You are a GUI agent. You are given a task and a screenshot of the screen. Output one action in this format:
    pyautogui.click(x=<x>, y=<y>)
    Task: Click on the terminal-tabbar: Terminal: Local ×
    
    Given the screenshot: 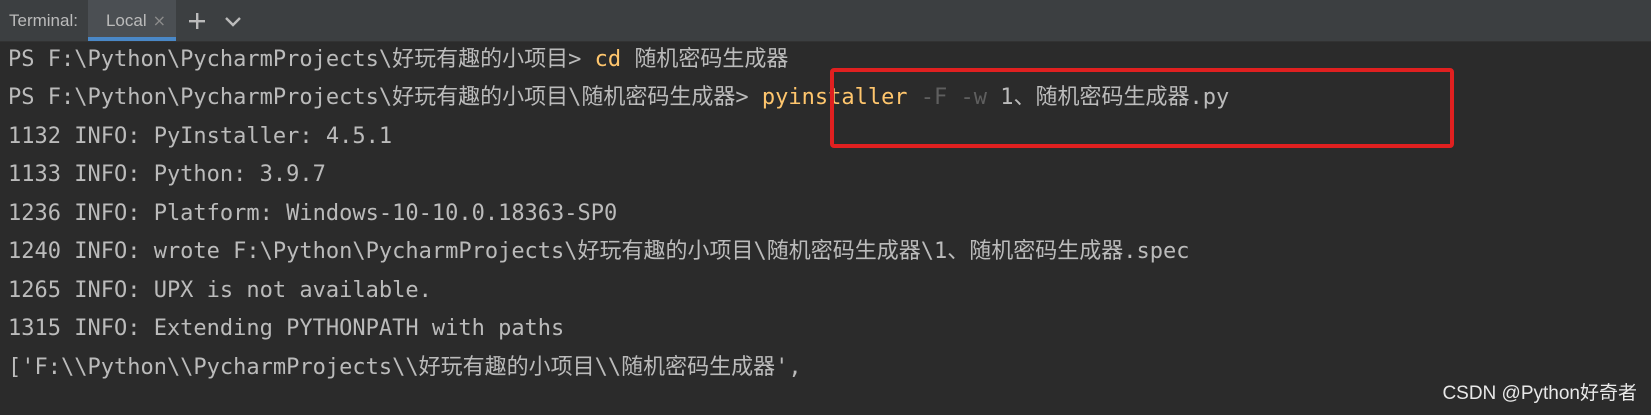 What is the action you would take?
    pyautogui.click(x=825, y=21)
    